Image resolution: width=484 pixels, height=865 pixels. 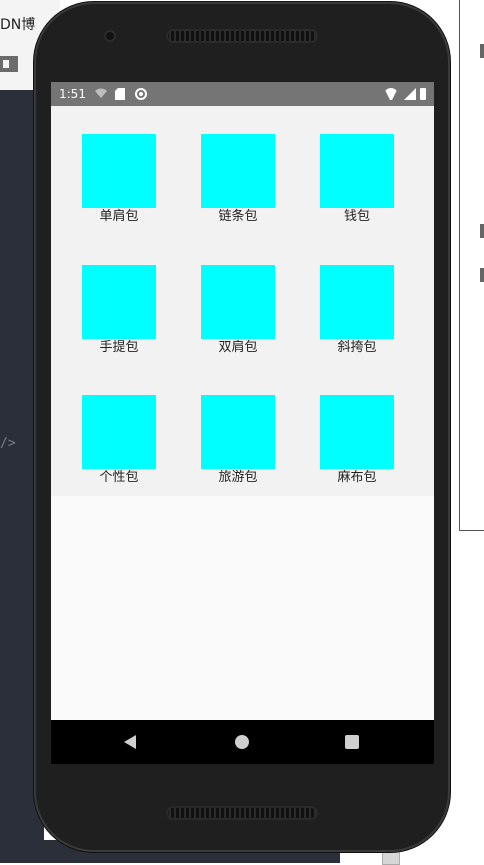 What do you see at coordinates (356, 216) in the screenshot?
I see `category-label: 钱包` at bounding box center [356, 216].